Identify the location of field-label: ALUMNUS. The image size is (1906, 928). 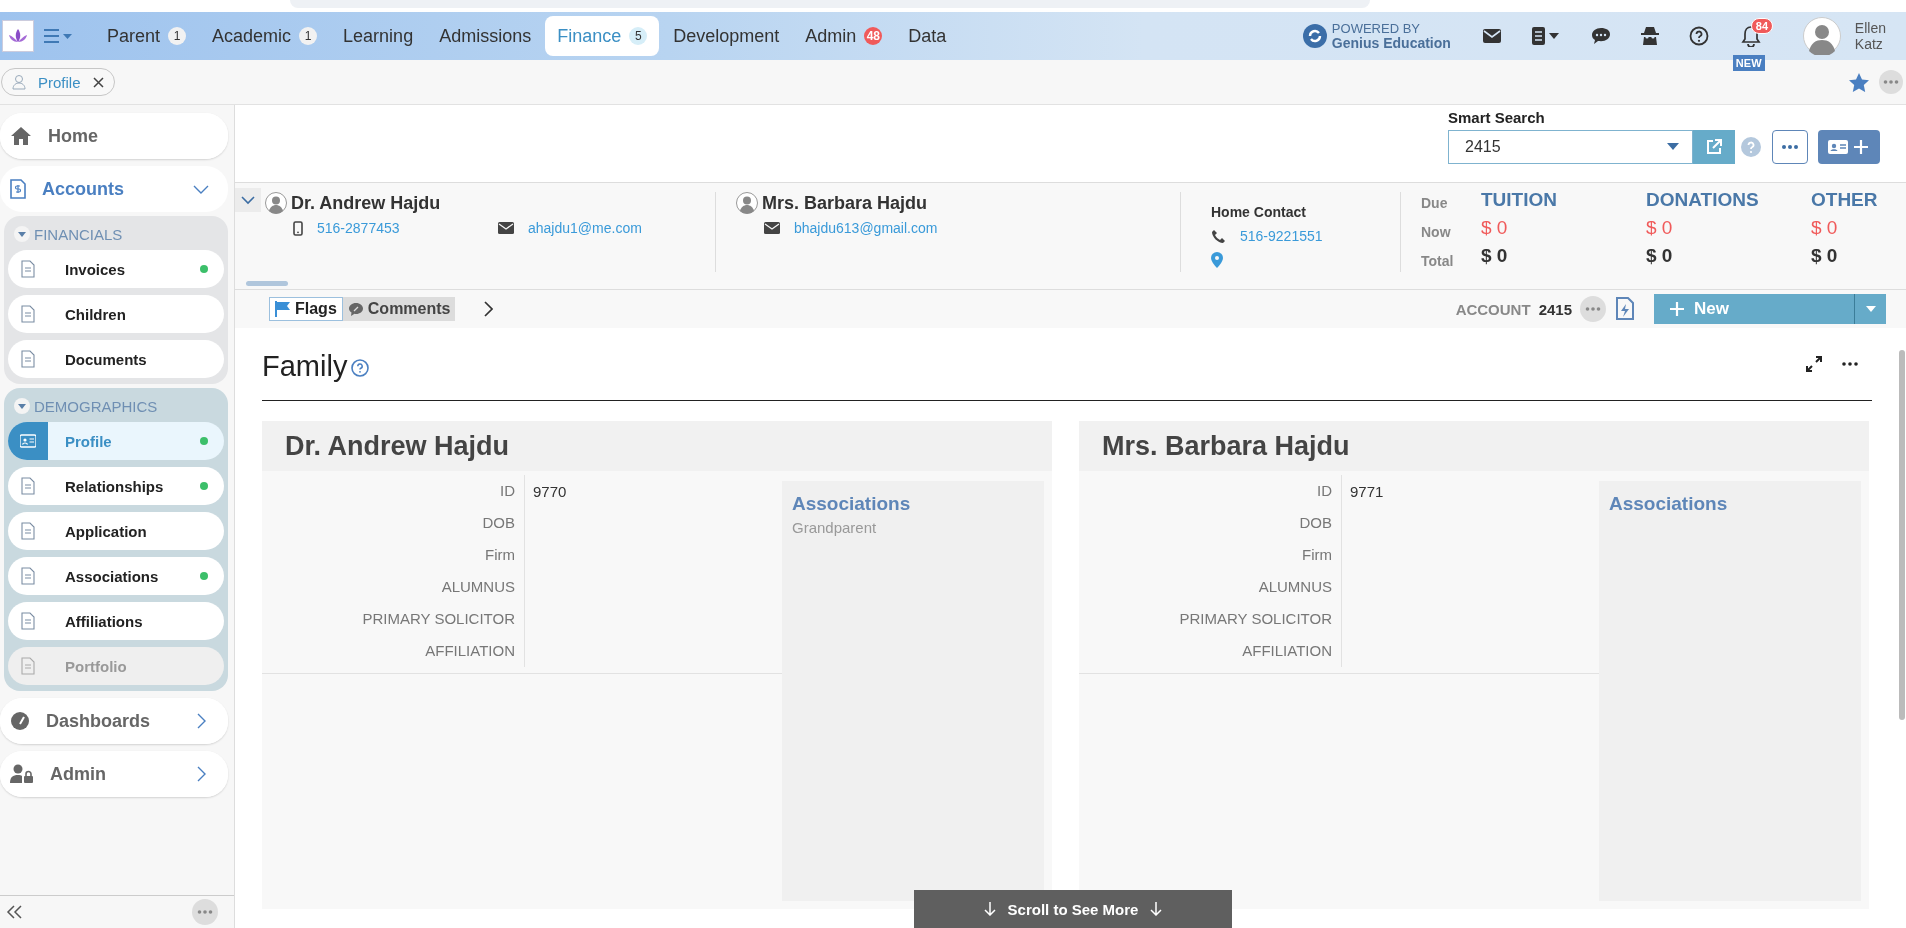
(393, 587).